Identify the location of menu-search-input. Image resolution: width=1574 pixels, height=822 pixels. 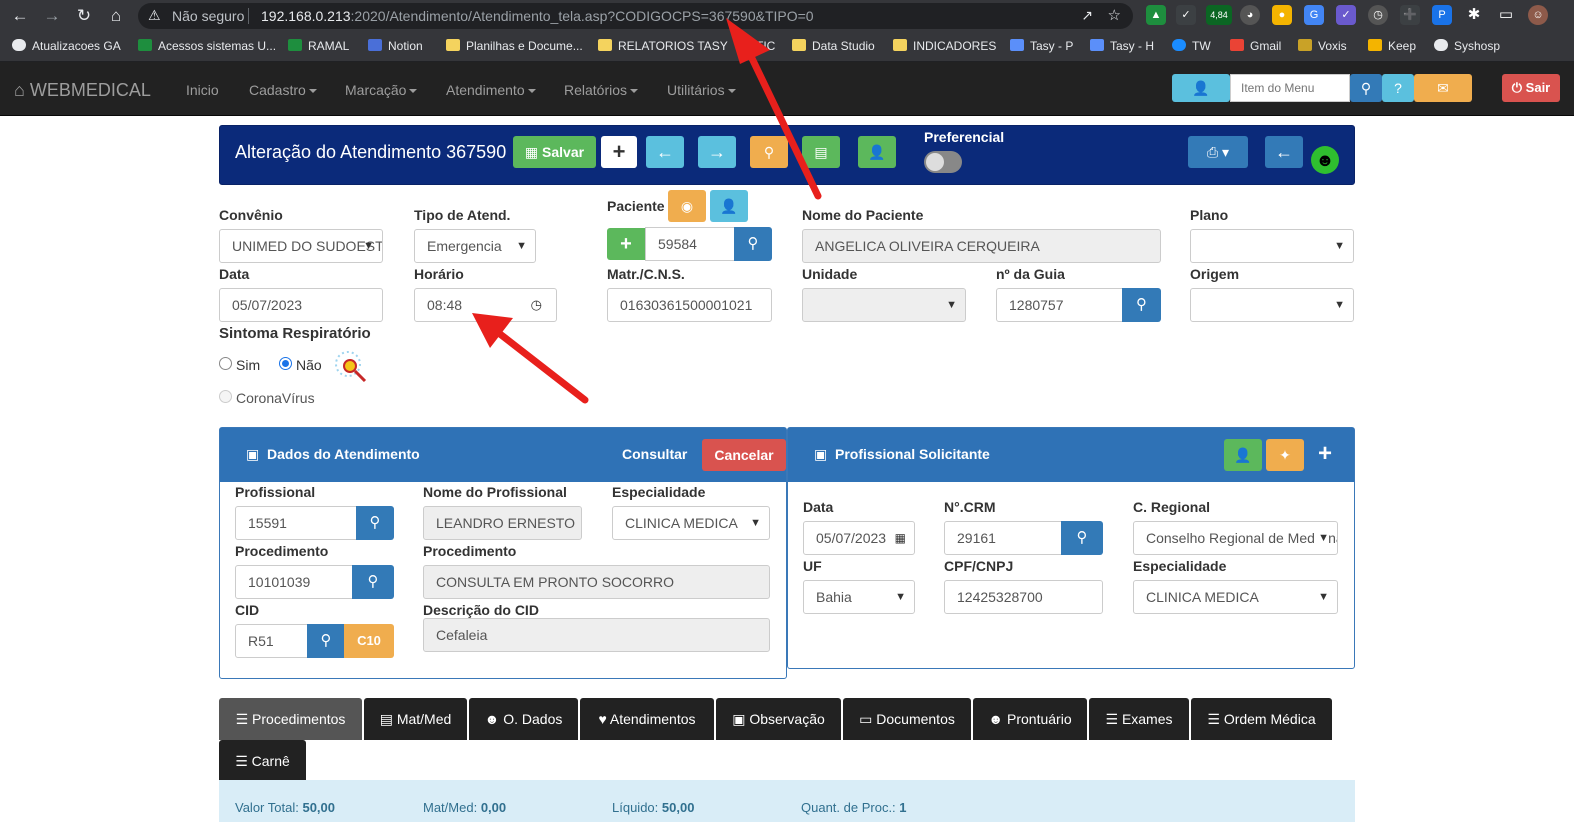
(1290, 88).